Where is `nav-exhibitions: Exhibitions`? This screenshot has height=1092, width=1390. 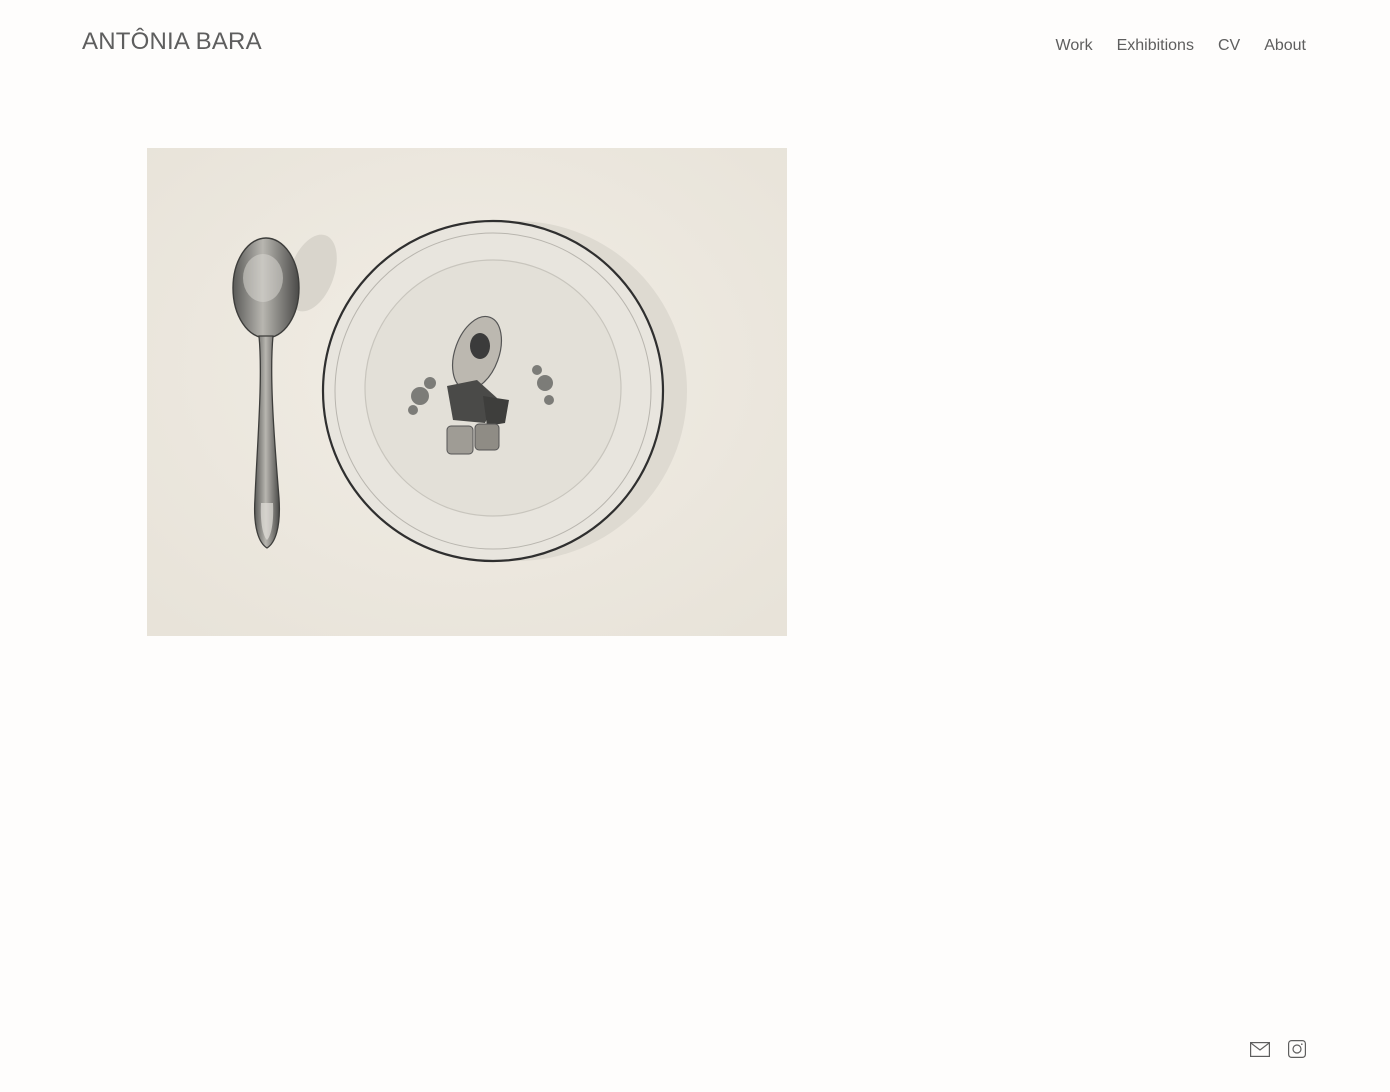
nav-exhibitions: Exhibitions is located at coordinates (1155, 46).